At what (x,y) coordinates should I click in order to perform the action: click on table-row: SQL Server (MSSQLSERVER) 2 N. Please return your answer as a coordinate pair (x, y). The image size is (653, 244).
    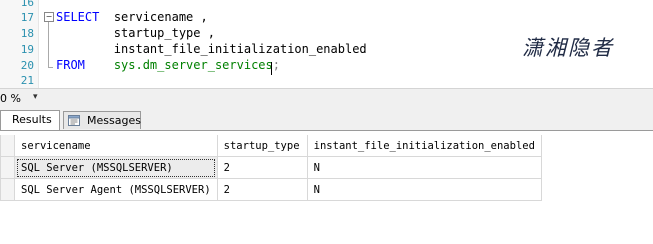
    Looking at the image, I should click on (271, 167).